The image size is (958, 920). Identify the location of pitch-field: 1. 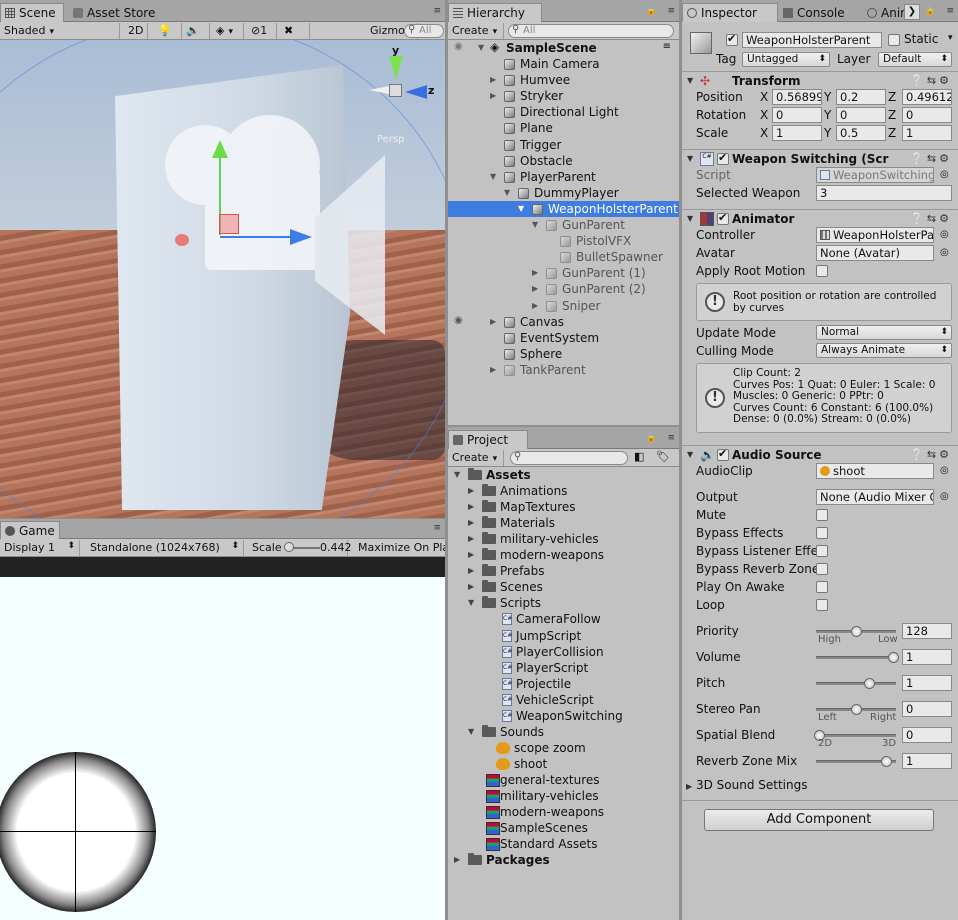
(927, 683).